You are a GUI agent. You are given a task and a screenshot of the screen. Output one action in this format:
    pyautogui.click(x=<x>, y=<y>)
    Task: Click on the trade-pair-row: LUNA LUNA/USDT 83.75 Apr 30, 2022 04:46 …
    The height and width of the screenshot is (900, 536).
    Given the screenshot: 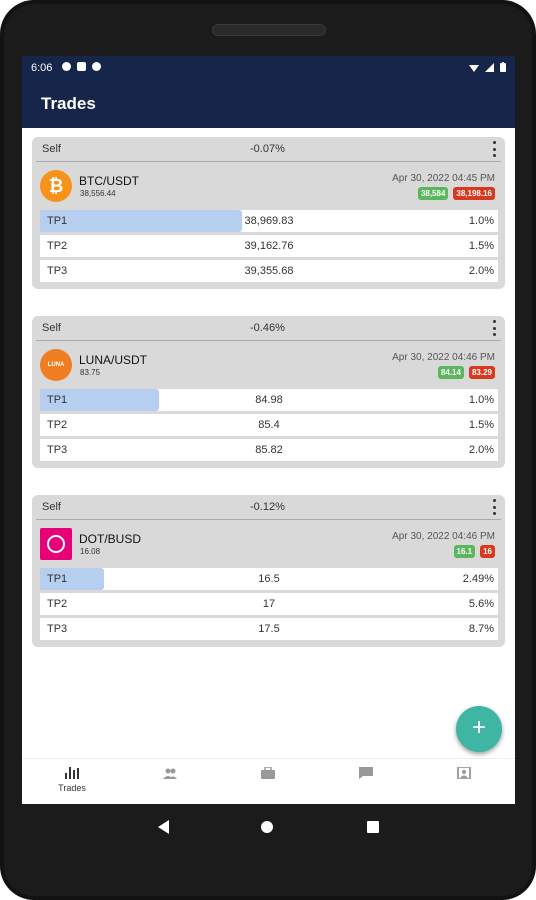 What is the action you would take?
    pyautogui.click(x=268, y=365)
    